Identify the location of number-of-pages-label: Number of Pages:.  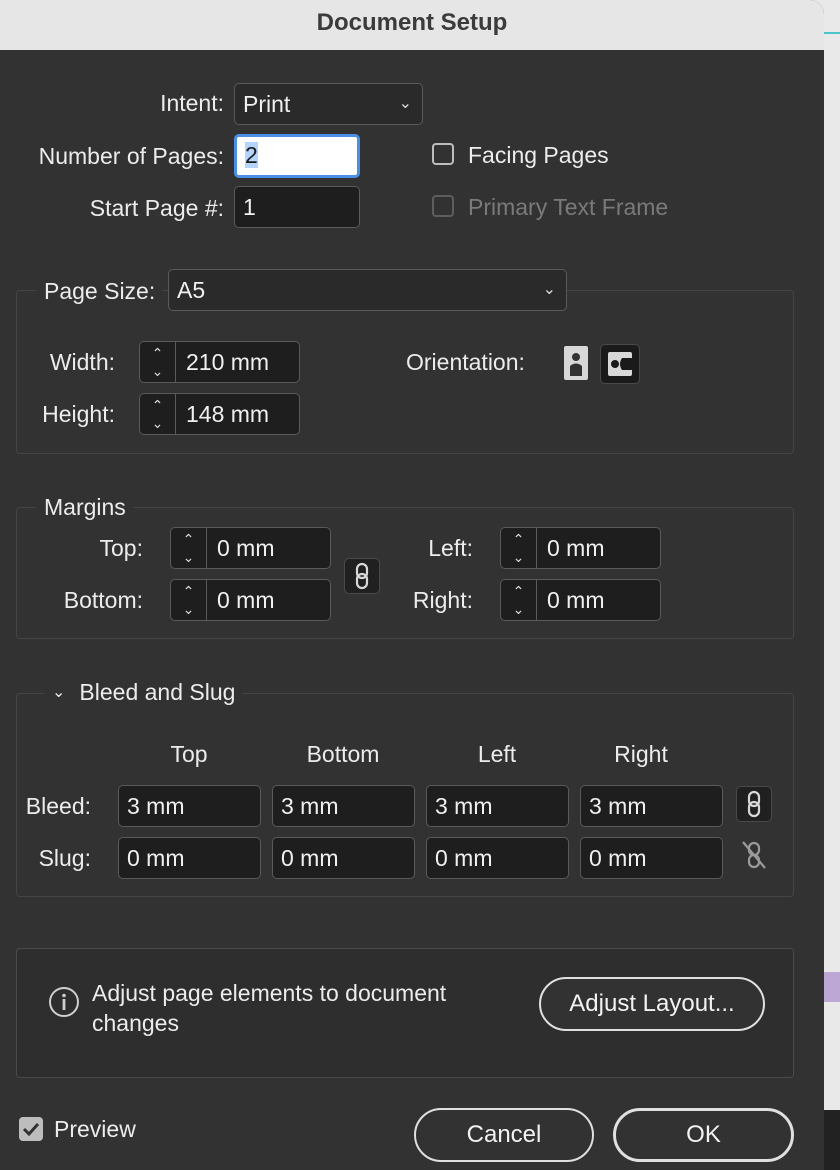
(131, 156).